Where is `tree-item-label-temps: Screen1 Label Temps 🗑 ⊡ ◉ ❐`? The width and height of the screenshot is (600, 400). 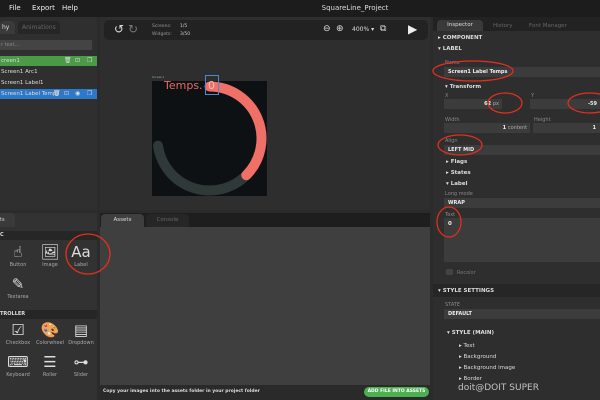
tree-item-label-temps: Screen1 Label Temps 🗑 ⊡ ◉ ❐ is located at coordinates (48, 94).